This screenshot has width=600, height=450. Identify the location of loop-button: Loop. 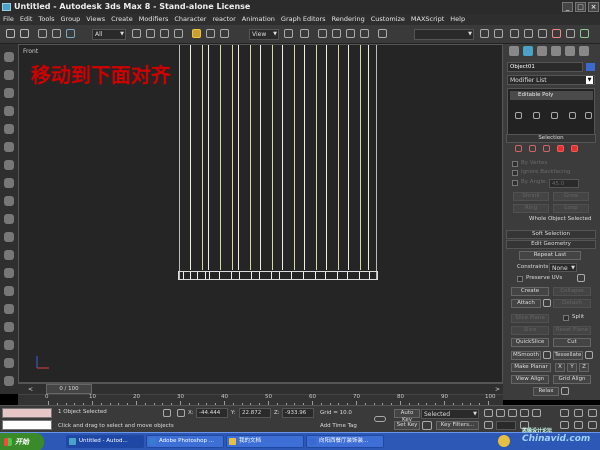
(571, 208).